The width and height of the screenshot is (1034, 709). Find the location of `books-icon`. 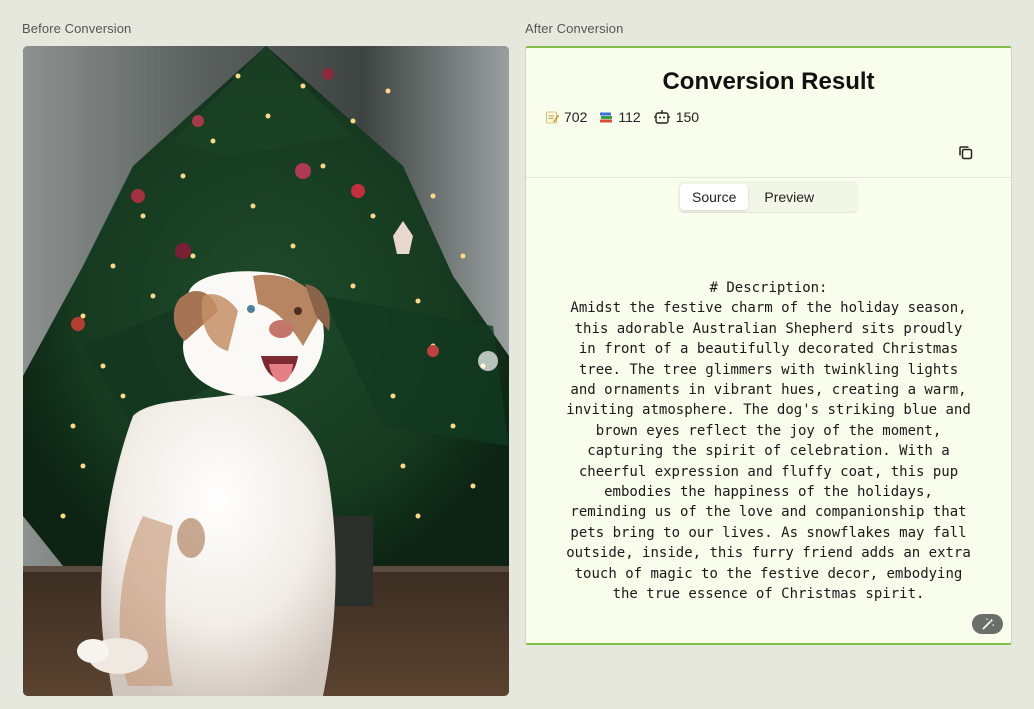

books-icon is located at coordinates (606, 117).